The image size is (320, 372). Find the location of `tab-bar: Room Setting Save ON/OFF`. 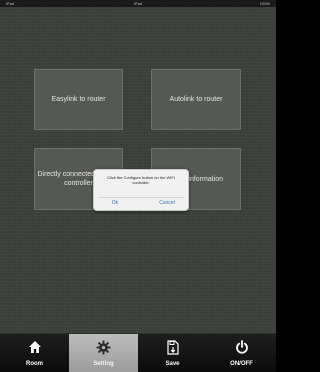

tab-bar: Room Setting Save ON/OFF is located at coordinates (138, 352).